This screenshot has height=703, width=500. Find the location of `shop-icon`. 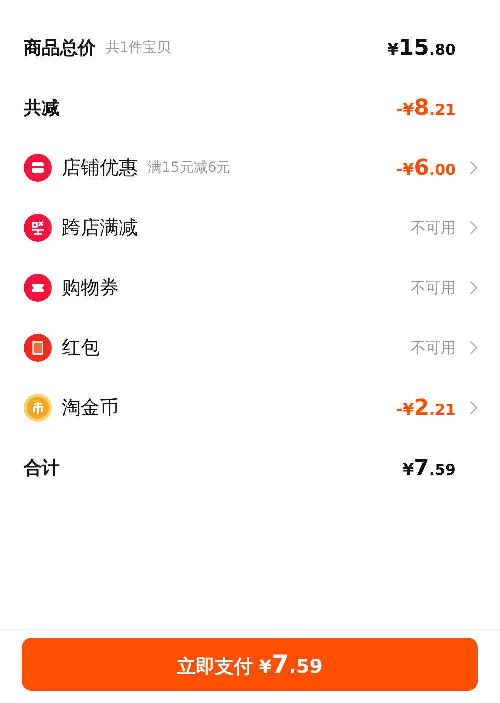

shop-icon is located at coordinates (38, 168).